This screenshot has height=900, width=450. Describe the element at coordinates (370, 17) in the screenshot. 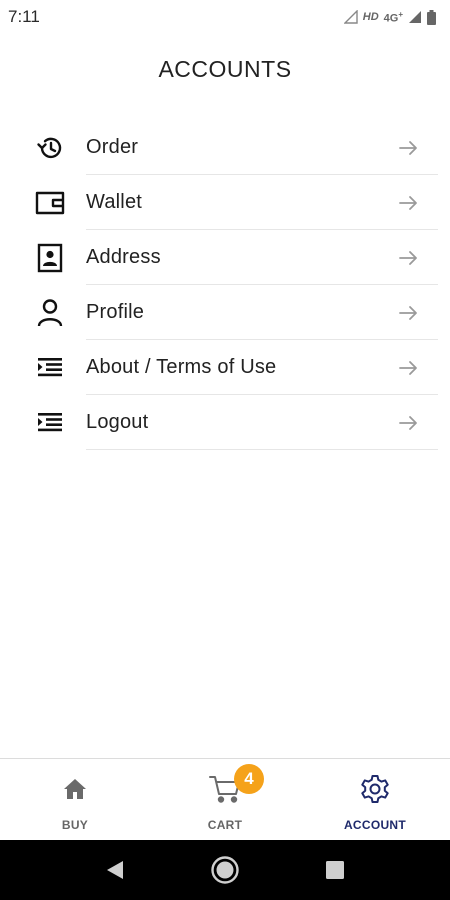

I see `network-hd-label: HD` at that location.